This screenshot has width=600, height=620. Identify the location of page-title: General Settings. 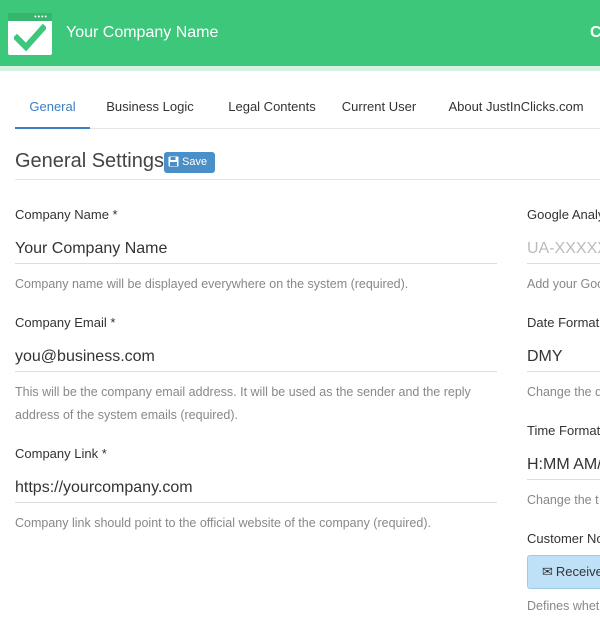
(89, 161).